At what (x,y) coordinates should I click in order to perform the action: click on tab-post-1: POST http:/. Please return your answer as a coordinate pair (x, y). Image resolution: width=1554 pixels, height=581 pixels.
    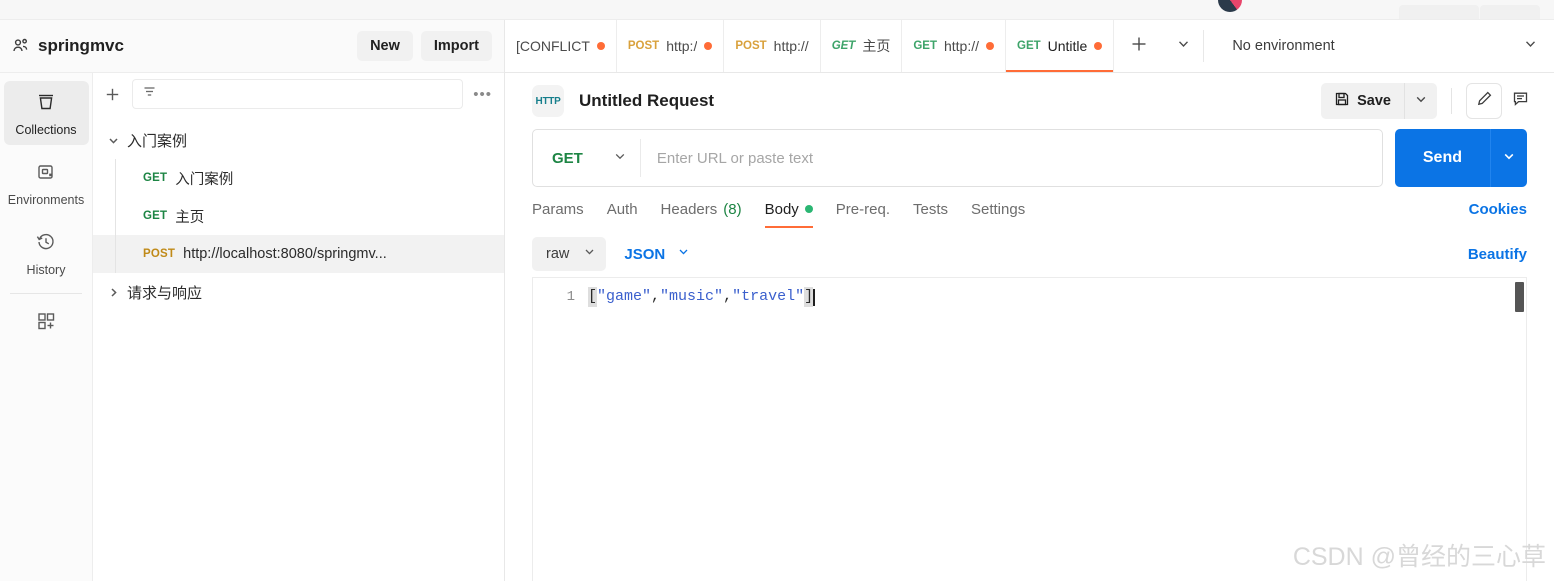
    Looking at the image, I should click on (671, 46).